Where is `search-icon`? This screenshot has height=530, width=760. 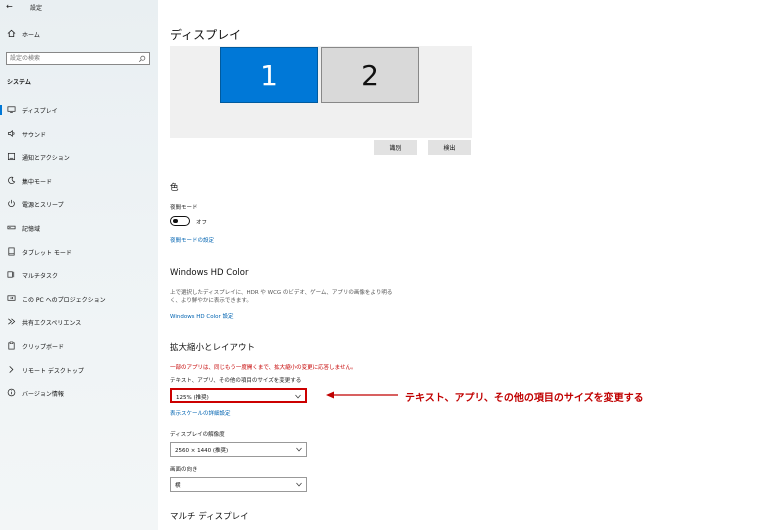
search-icon is located at coordinates (142, 59).